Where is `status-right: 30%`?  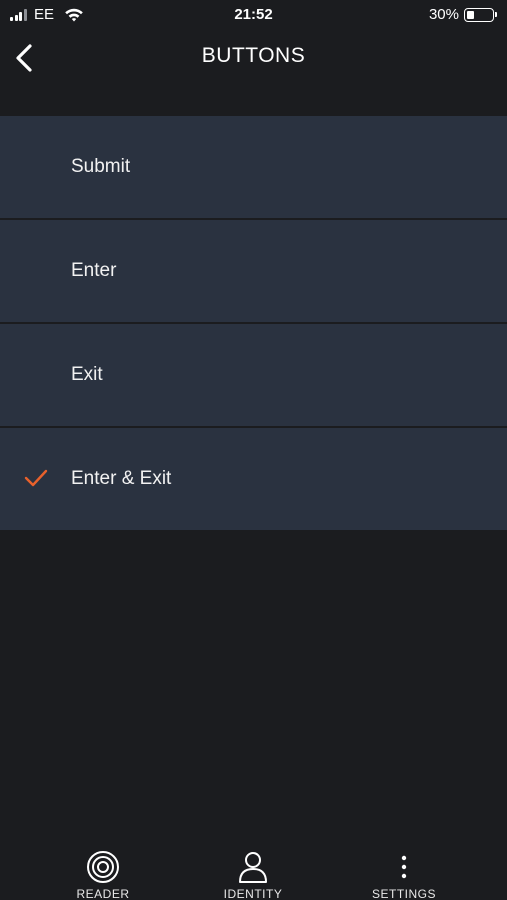 status-right: 30% is located at coordinates (463, 14).